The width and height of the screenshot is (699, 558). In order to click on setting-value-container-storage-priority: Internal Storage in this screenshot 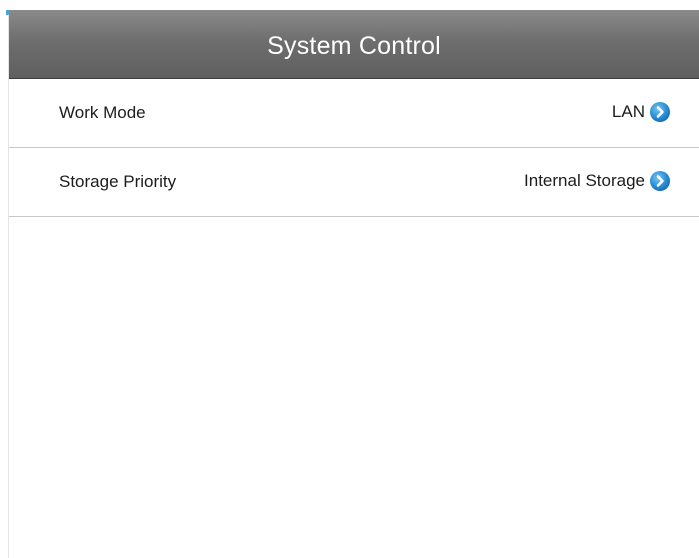, I will do `click(597, 181)`.